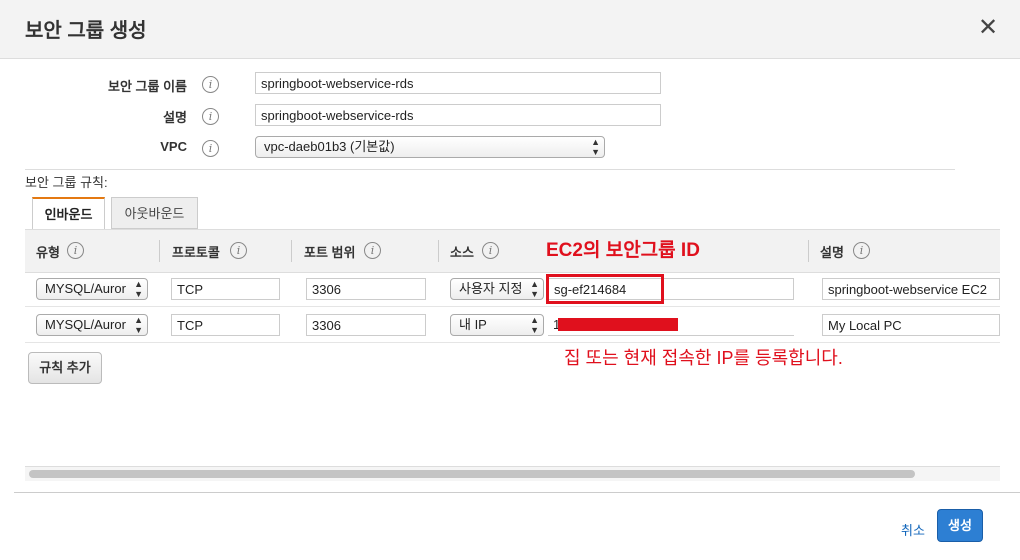 This screenshot has width=1020, height=560. I want to click on annotation-title: EC2의 보안그룹 ID, so click(623, 250).